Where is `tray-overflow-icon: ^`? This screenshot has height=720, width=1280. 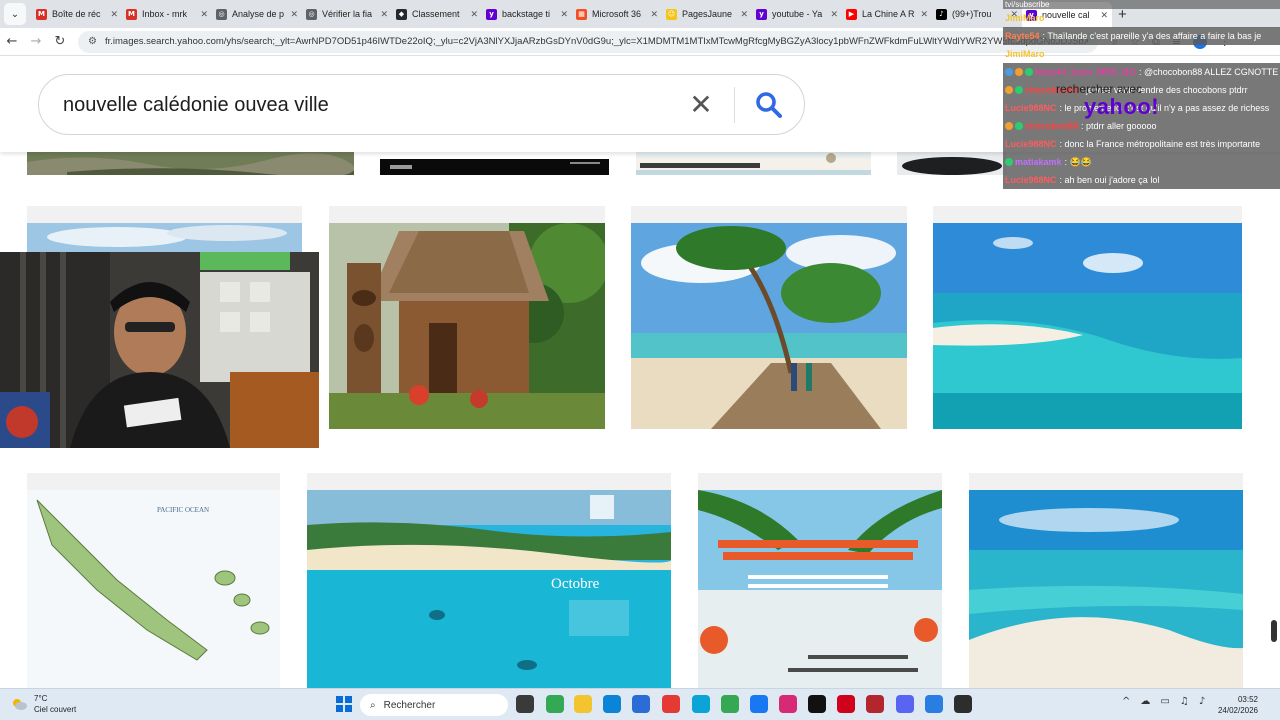 tray-overflow-icon: ^ is located at coordinates (1126, 701).